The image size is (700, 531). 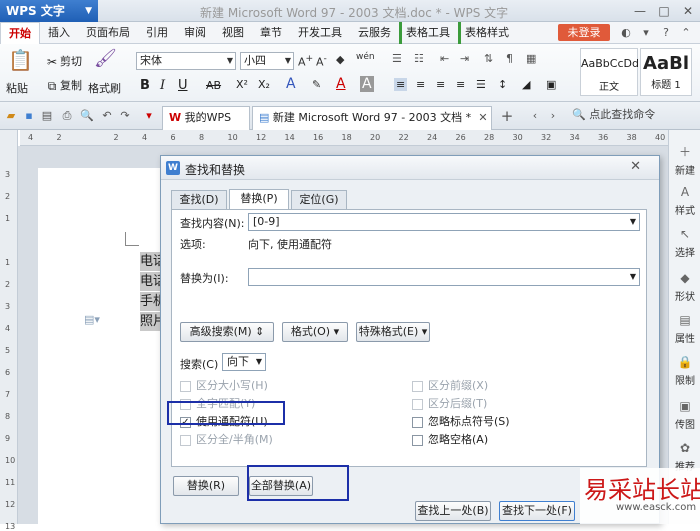 I want to click on menu-table-tools: 表格工具, so click(x=428, y=32).